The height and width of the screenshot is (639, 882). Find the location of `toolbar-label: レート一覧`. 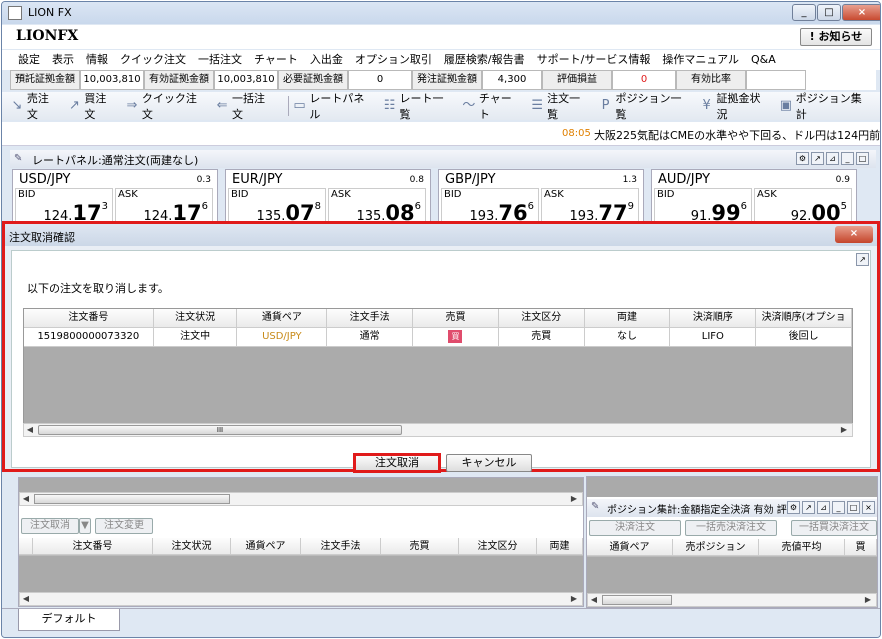

toolbar-label: レート一覧 is located at coordinates (421, 106).